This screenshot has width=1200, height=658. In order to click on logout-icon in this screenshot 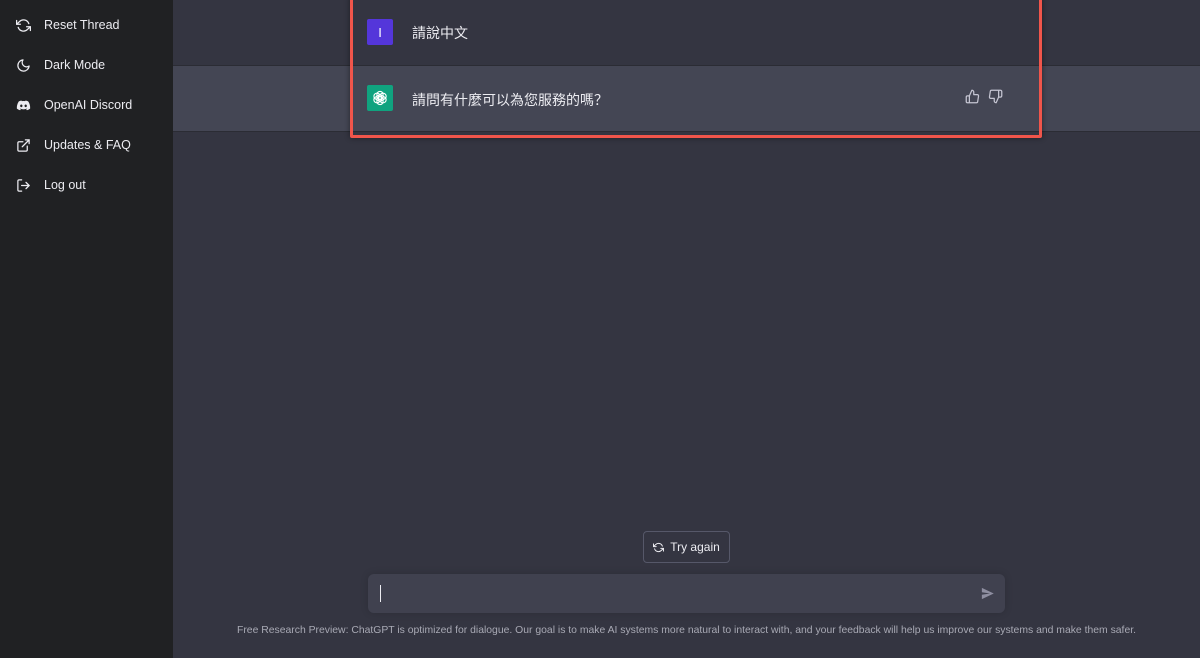, I will do `click(23, 185)`.